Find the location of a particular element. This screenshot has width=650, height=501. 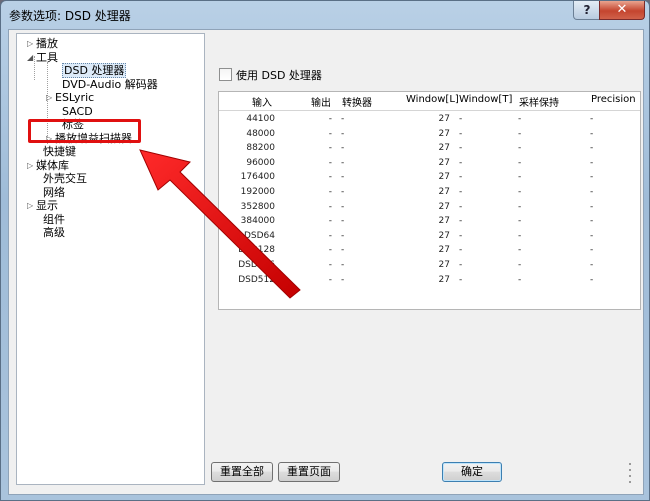

red-arrow-icon is located at coordinates (220, 224).